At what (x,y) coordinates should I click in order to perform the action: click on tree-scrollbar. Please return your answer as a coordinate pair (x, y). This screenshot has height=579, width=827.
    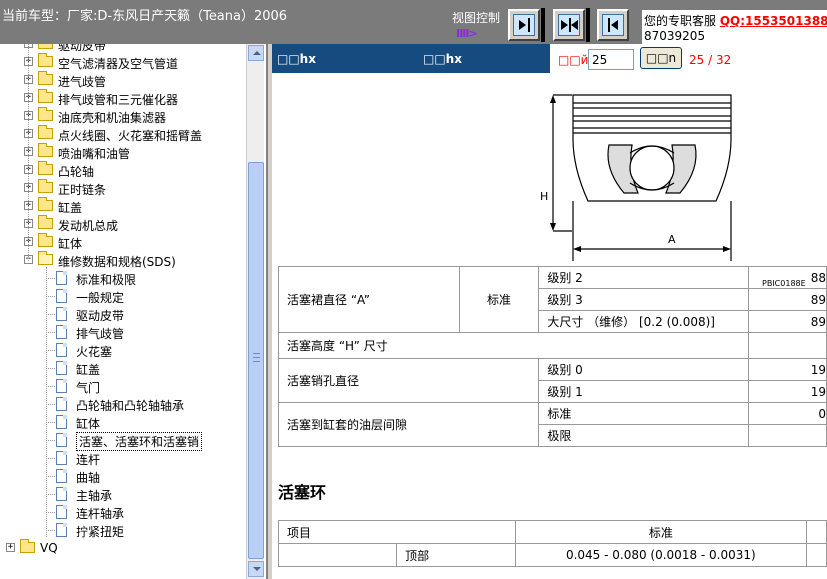
    Looking at the image, I should click on (255, 311).